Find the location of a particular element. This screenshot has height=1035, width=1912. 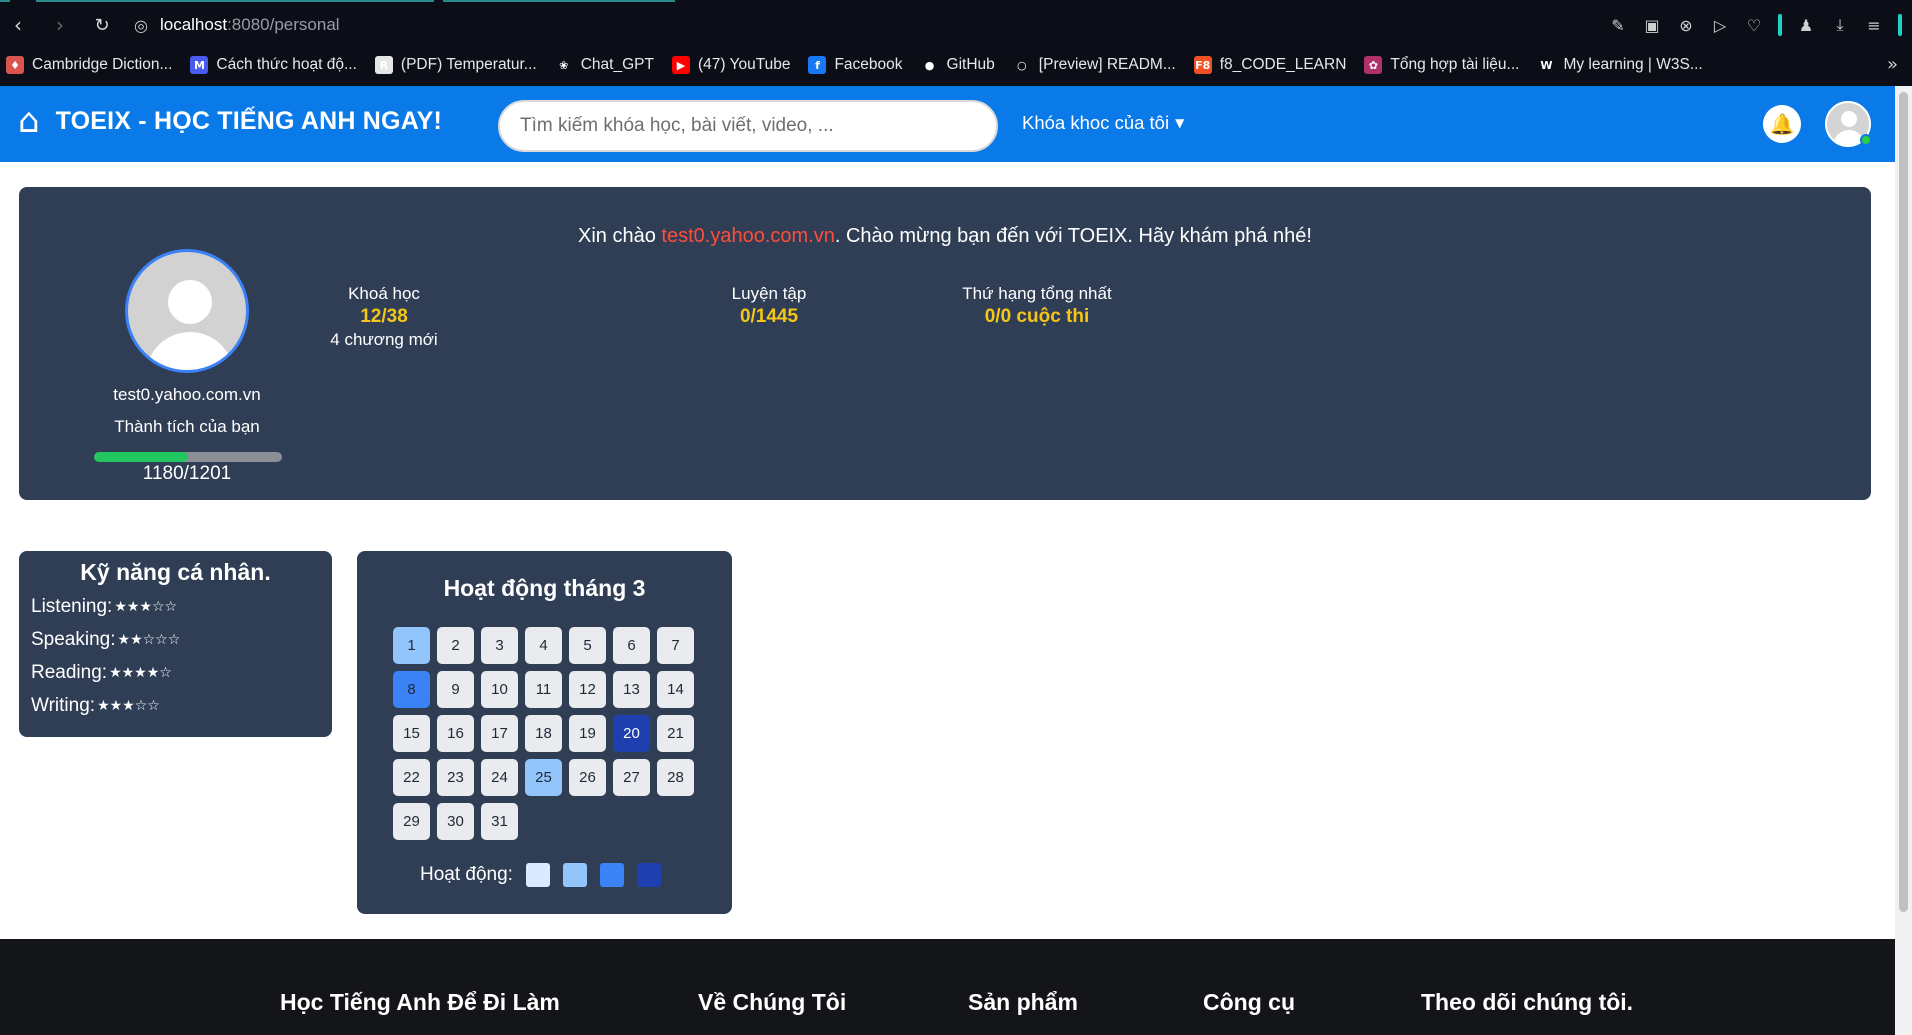

stat-value: 12/38 is located at coordinates (384, 316).